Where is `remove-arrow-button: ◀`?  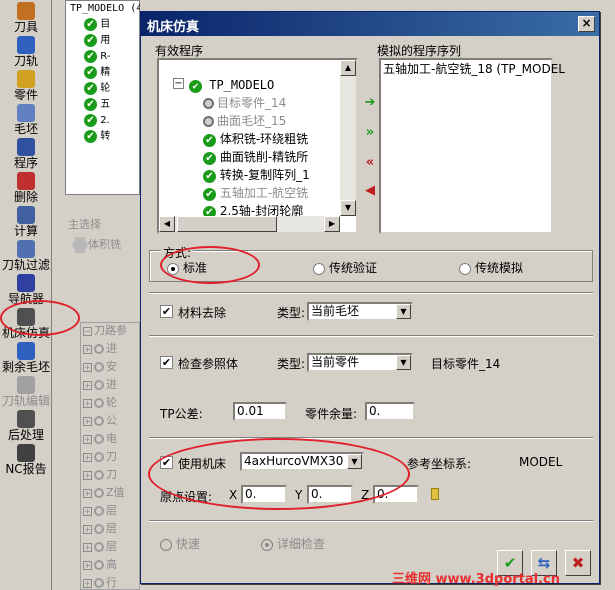 remove-arrow-button: ◀ is located at coordinates (370, 191).